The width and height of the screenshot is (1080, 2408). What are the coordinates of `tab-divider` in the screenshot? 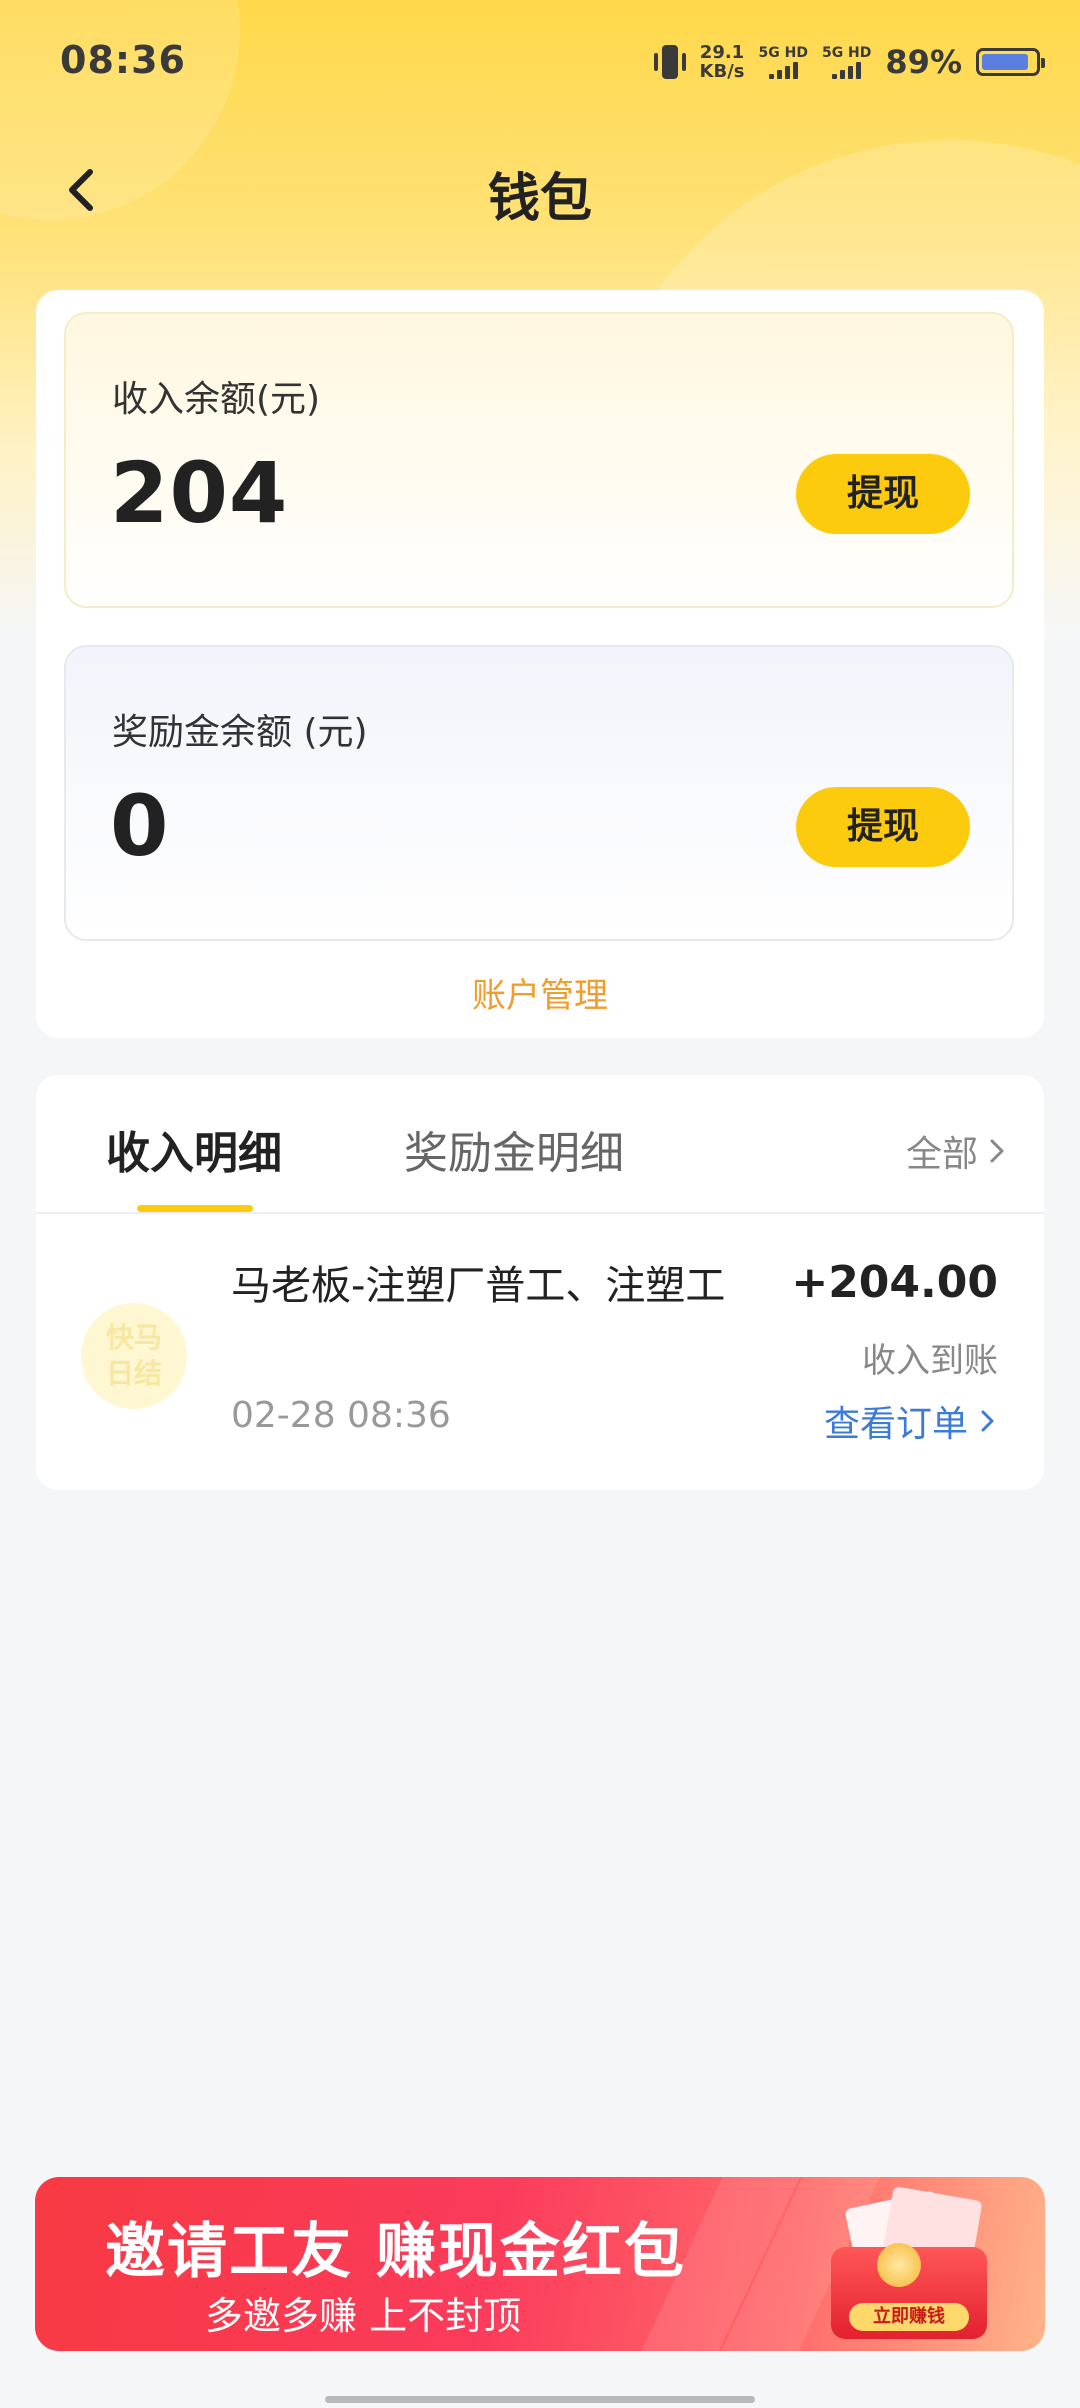 It's located at (540, 1213).